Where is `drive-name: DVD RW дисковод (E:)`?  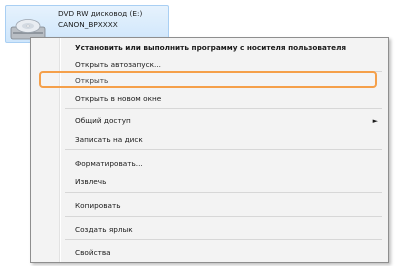
drive-name: DVD RW дисковод (E:) is located at coordinates (100, 13).